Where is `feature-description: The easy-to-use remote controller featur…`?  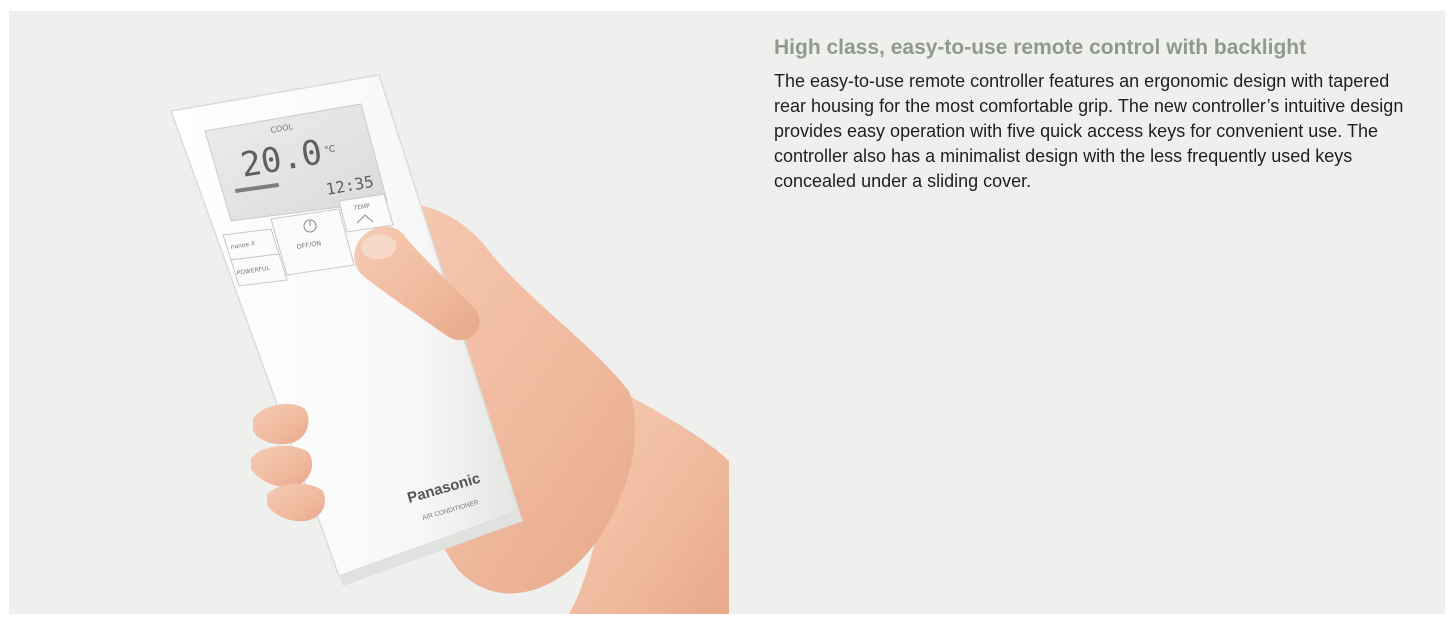
feature-description: The easy-to-use remote controller featur… is located at coordinates (1089, 131).